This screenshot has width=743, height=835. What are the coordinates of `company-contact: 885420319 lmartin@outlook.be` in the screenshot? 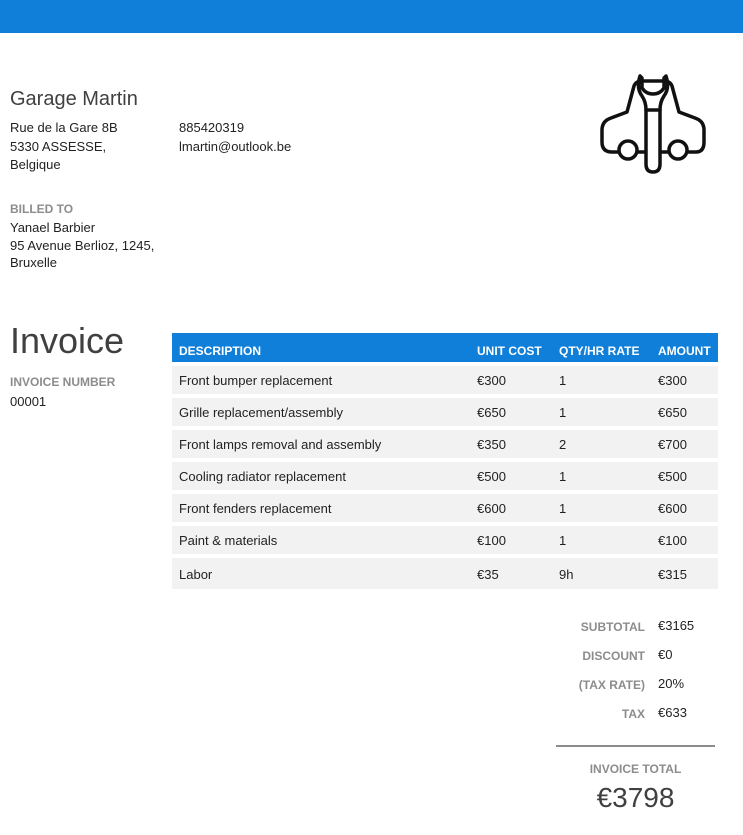 It's located at (235, 137).